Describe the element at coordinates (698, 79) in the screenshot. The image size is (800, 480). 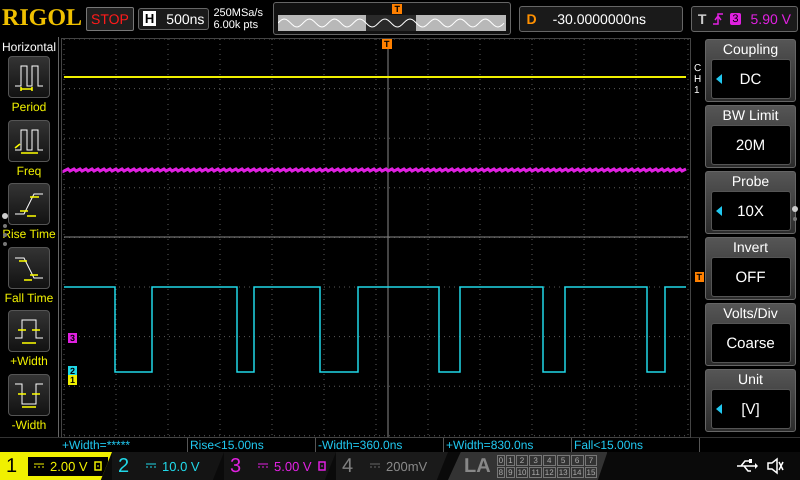
I see `channel-label: CH1` at that location.